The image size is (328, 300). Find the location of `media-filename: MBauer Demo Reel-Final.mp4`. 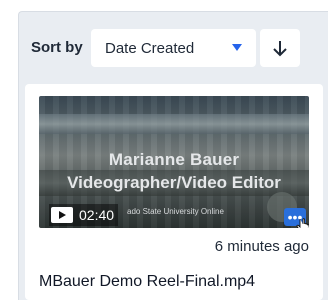

media-filename: MBauer Demo Reel-Final.mp4 is located at coordinates (147, 282).